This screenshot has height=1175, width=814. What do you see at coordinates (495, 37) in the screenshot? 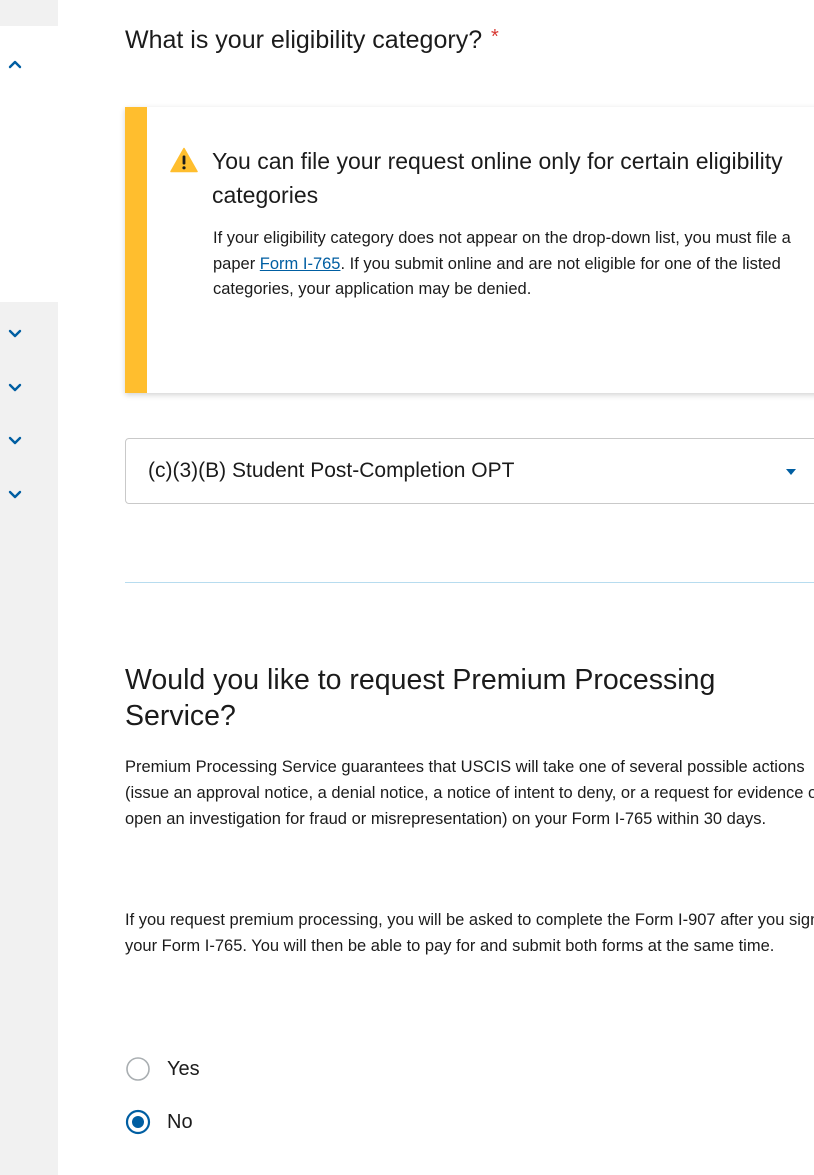
I see `required-marker: *` at bounding box center [495, 37].